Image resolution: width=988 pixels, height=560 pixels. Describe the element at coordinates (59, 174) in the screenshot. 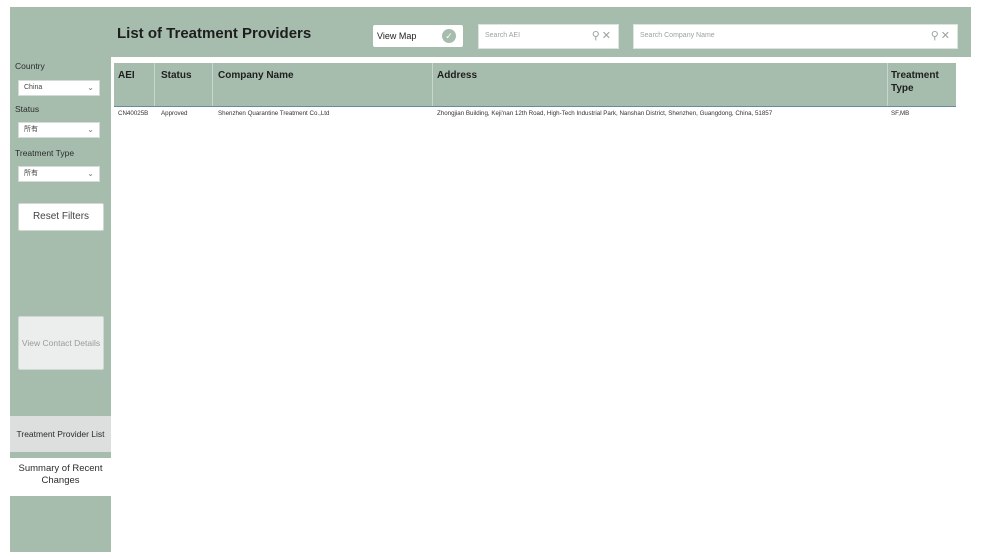

I see `treatment-type-dropdown: 所有 ⌄` at that location.